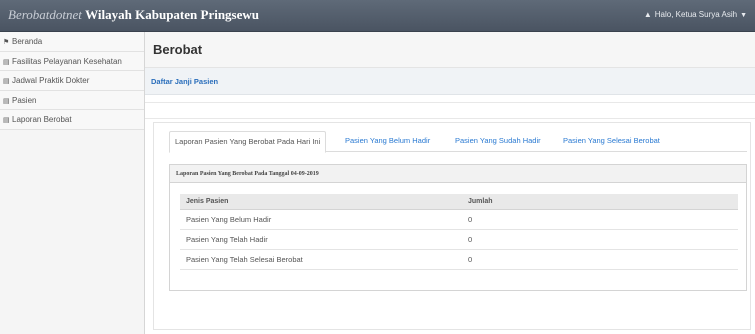  I want to click on row-label: Pasien Yang Belum Hadir, so click(321, 219).